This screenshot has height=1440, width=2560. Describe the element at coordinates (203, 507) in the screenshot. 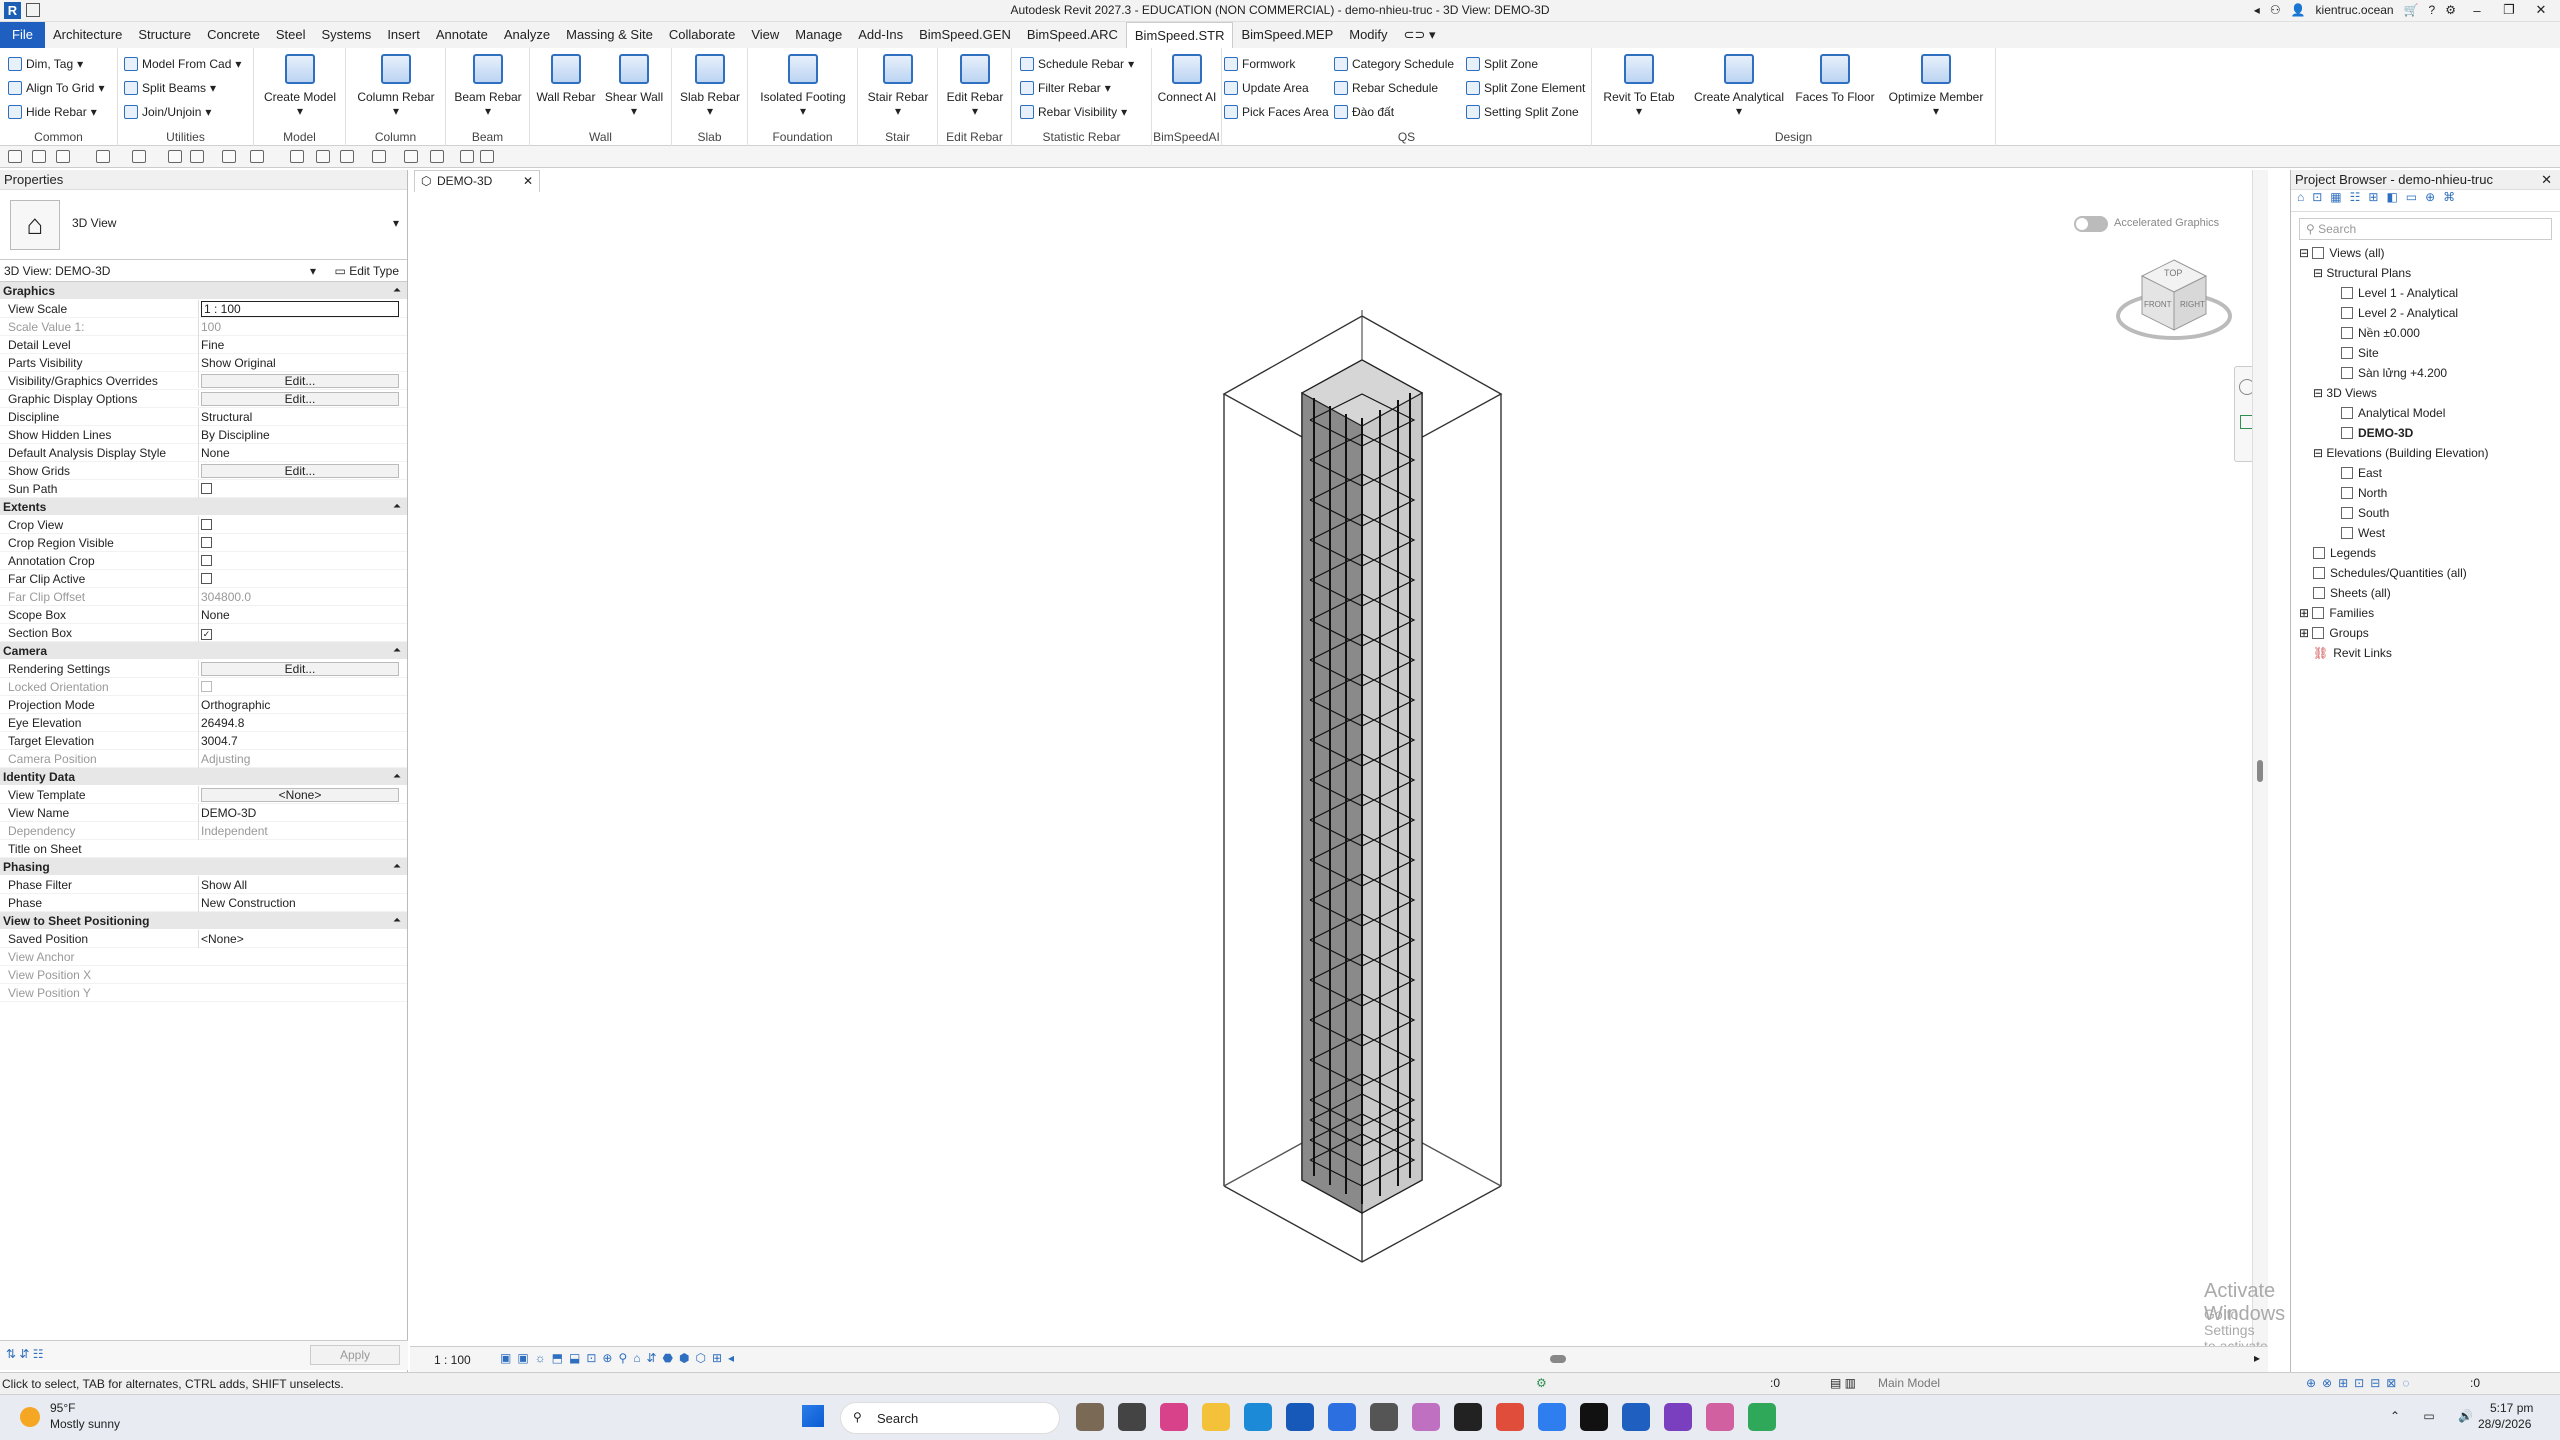

I see `group-extents: Extents ⏶` at that location.